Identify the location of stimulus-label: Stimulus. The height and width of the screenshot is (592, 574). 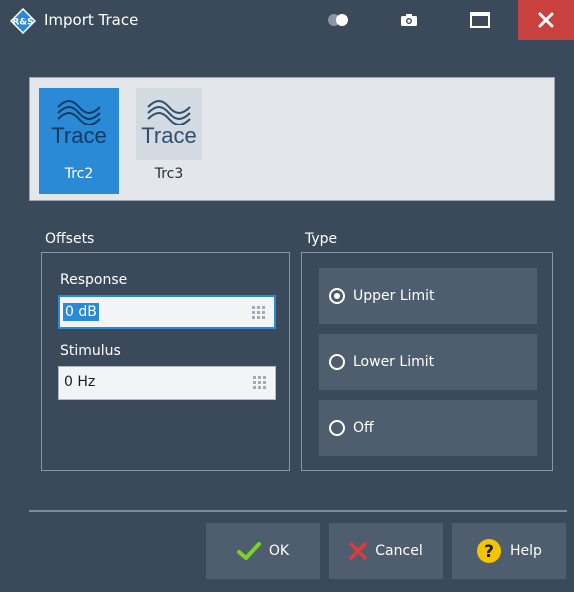
(90, 351).